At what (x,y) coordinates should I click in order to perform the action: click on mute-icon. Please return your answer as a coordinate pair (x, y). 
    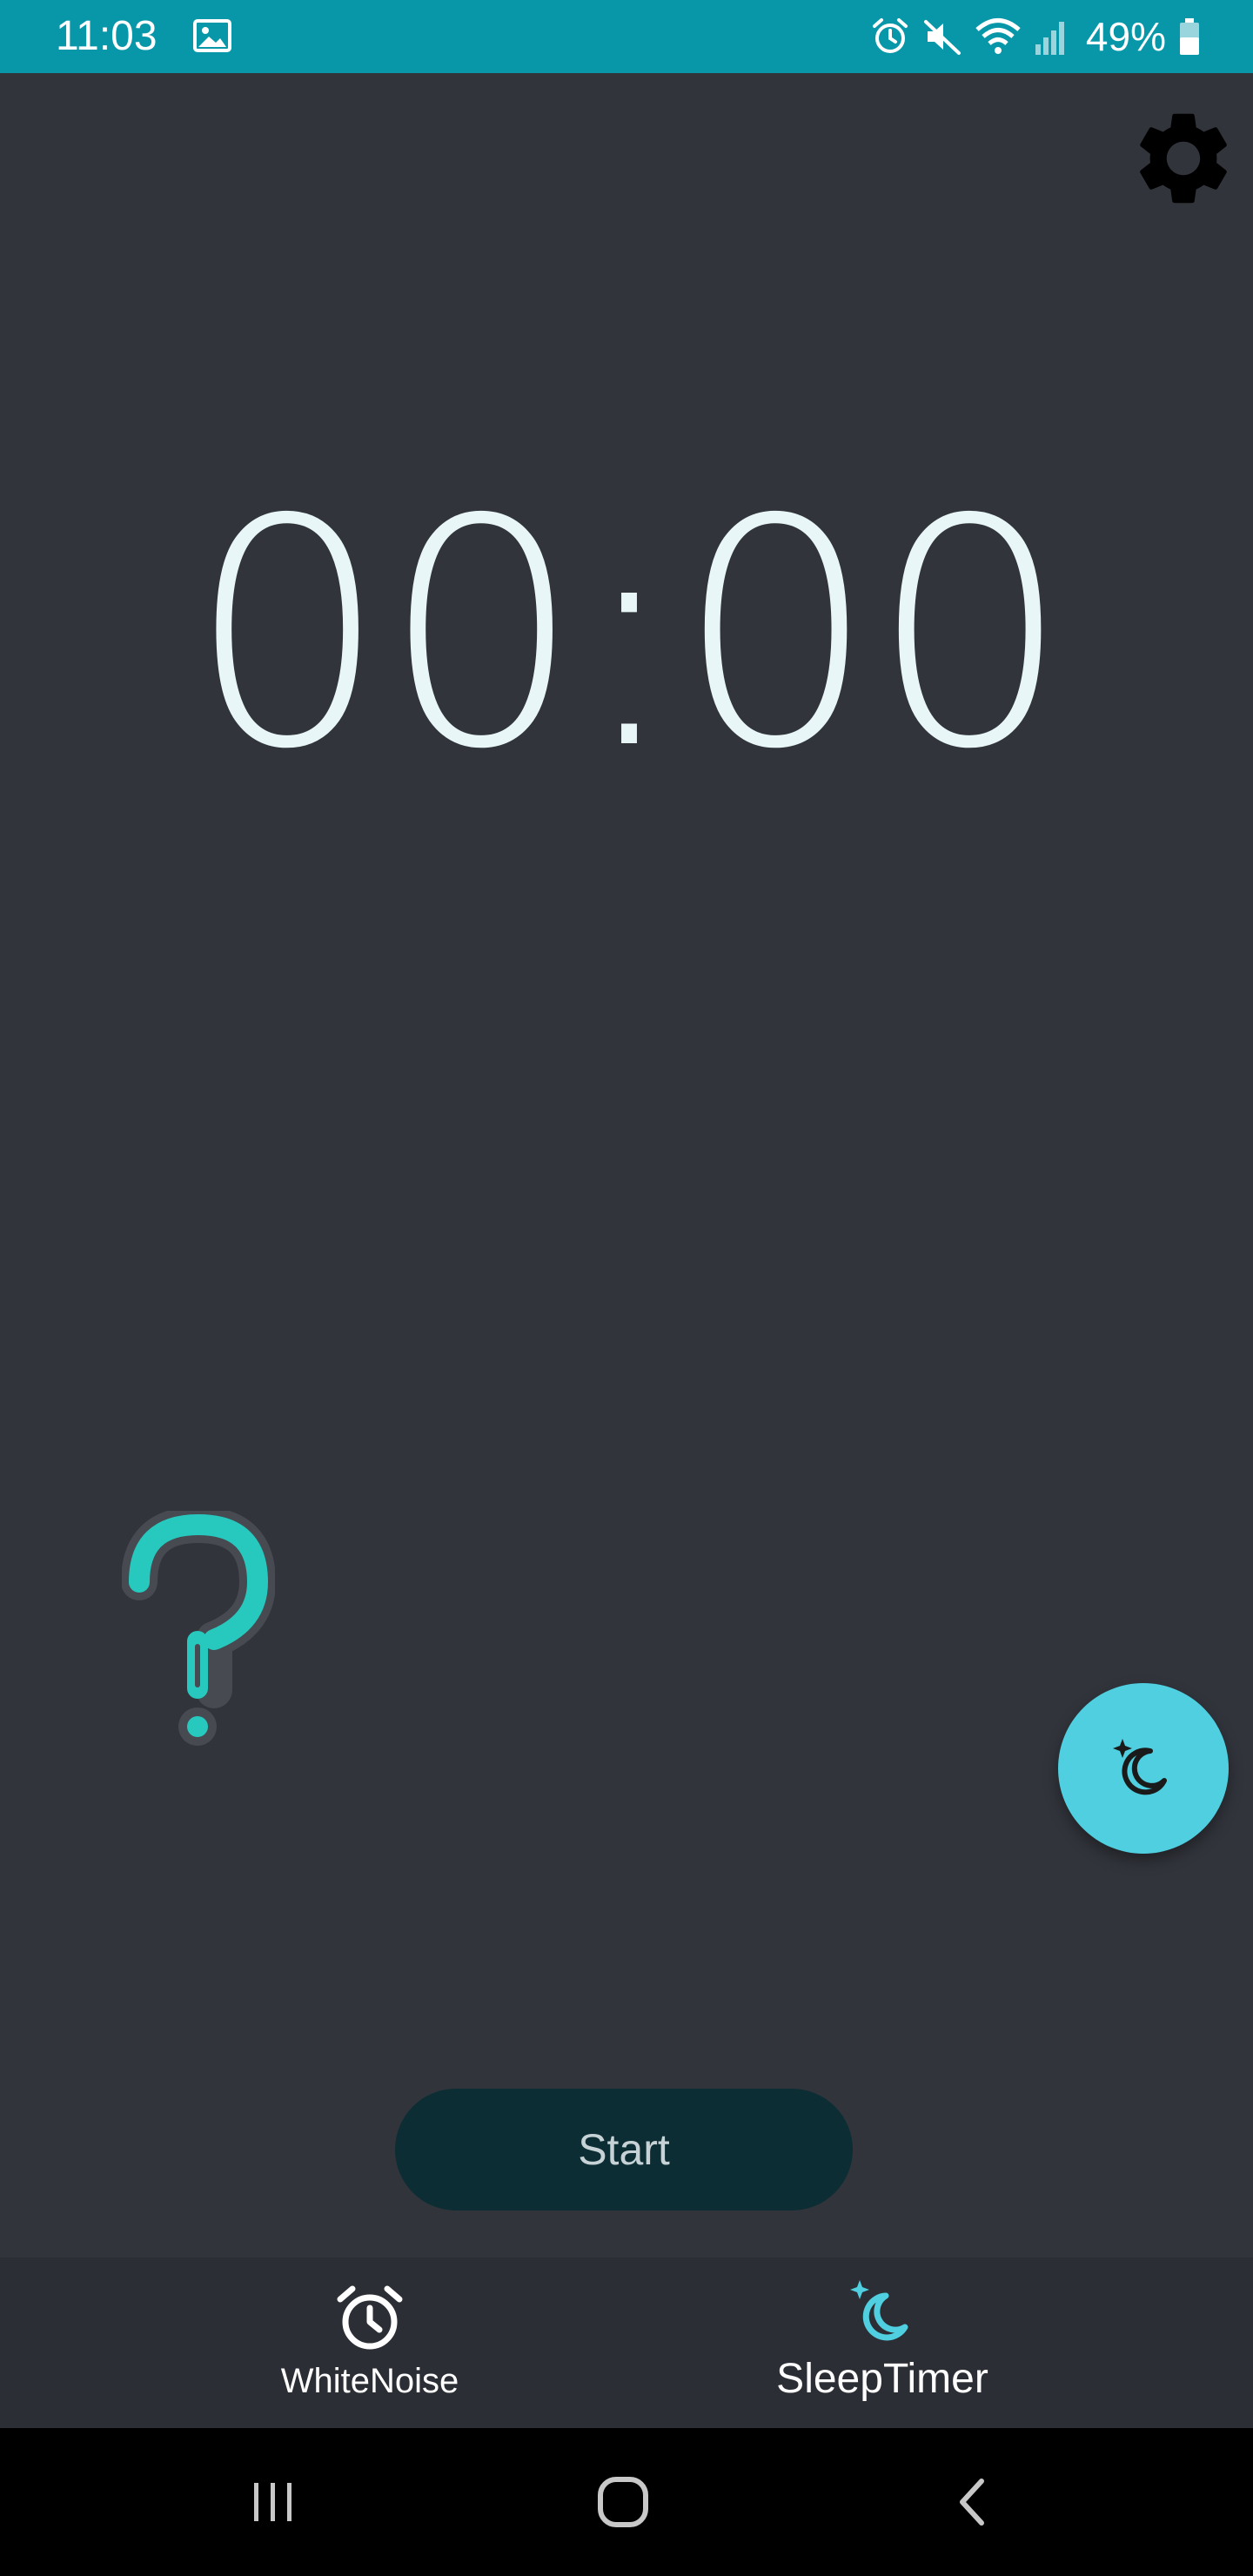
    Looking at the image, I should click on (942, 37).